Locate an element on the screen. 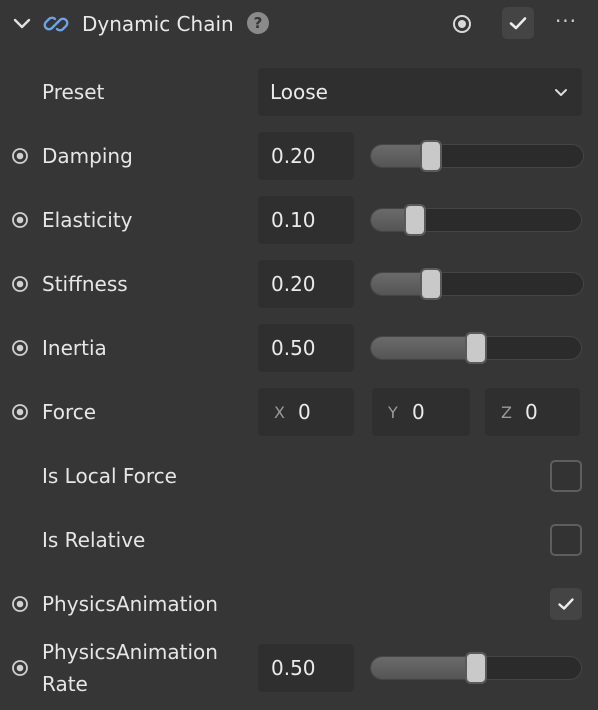 This screenshot has height=710, width=598. component-title: Dynamic Chain is located at coordinates (158, 24).